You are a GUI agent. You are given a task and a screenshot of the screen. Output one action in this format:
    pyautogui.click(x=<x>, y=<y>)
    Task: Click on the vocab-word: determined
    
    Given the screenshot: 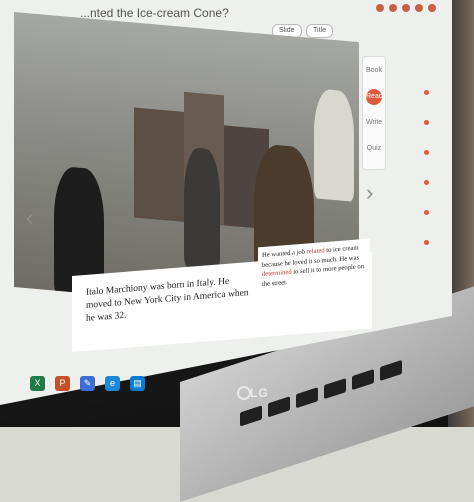 What is the action you would take?
    pyautogui.click(x=277, y=273)
    